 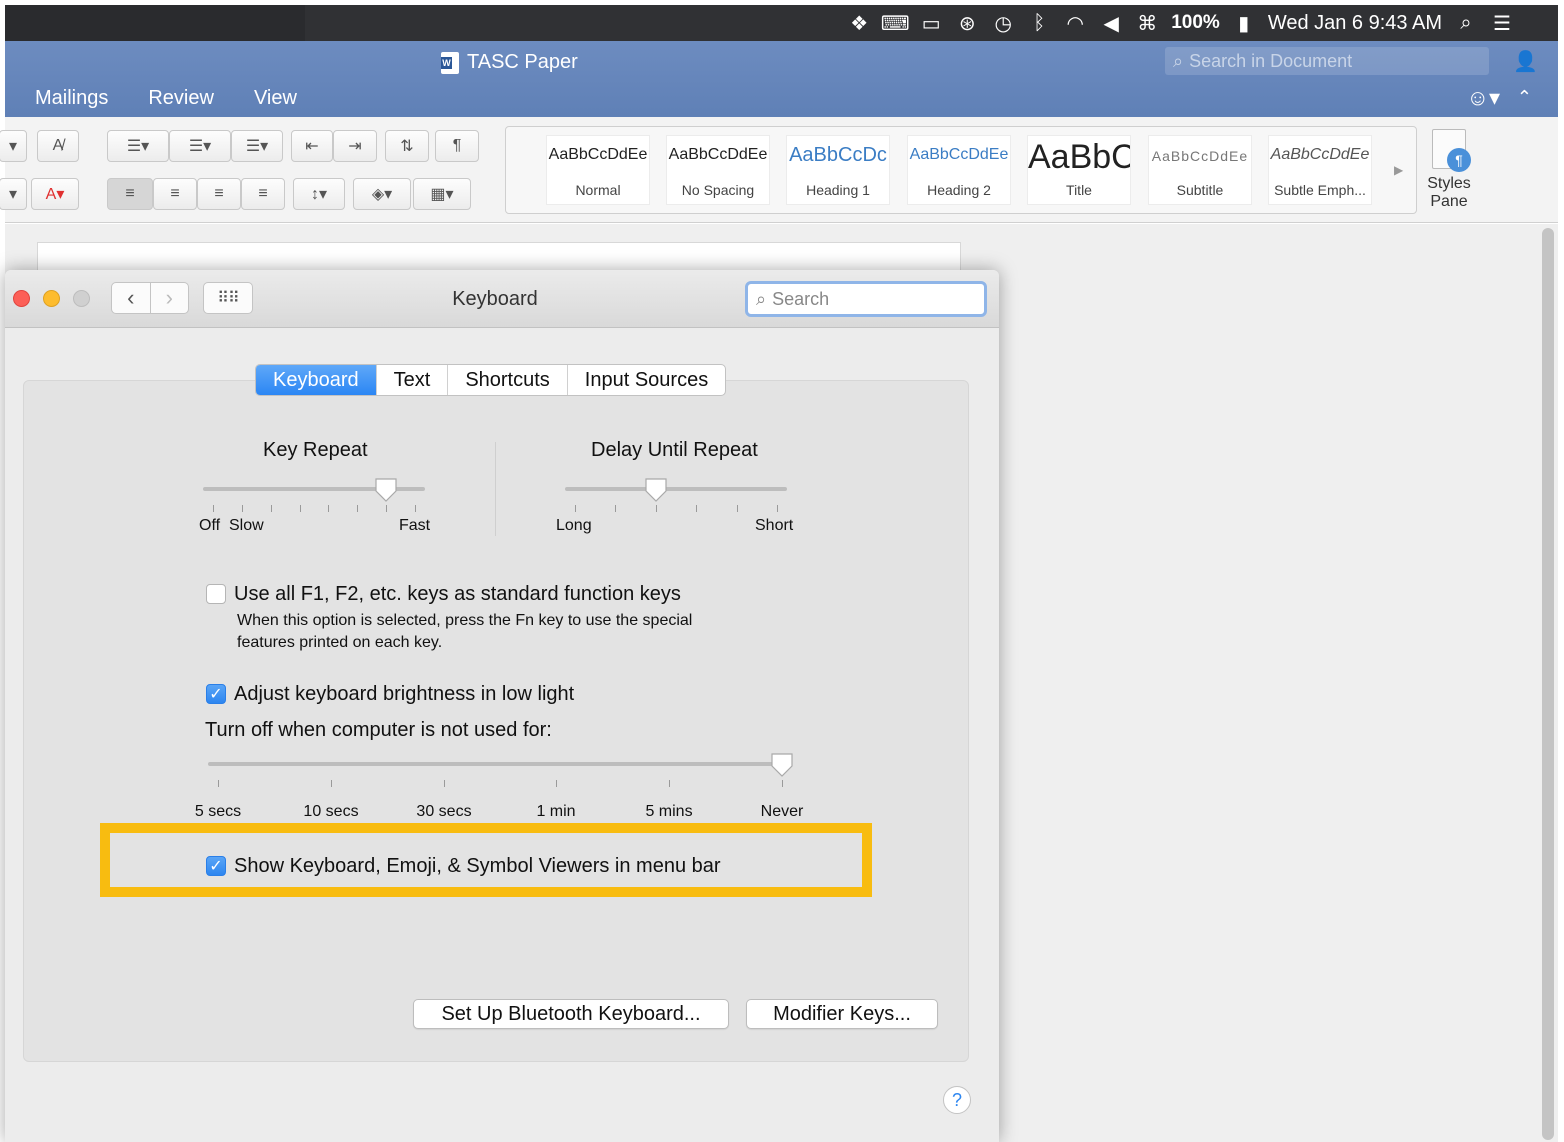 What do you see at coordinates (1244, 23) in the screenshot?
I see `battery-icon: ▮` at bounding box center [1244, 23].